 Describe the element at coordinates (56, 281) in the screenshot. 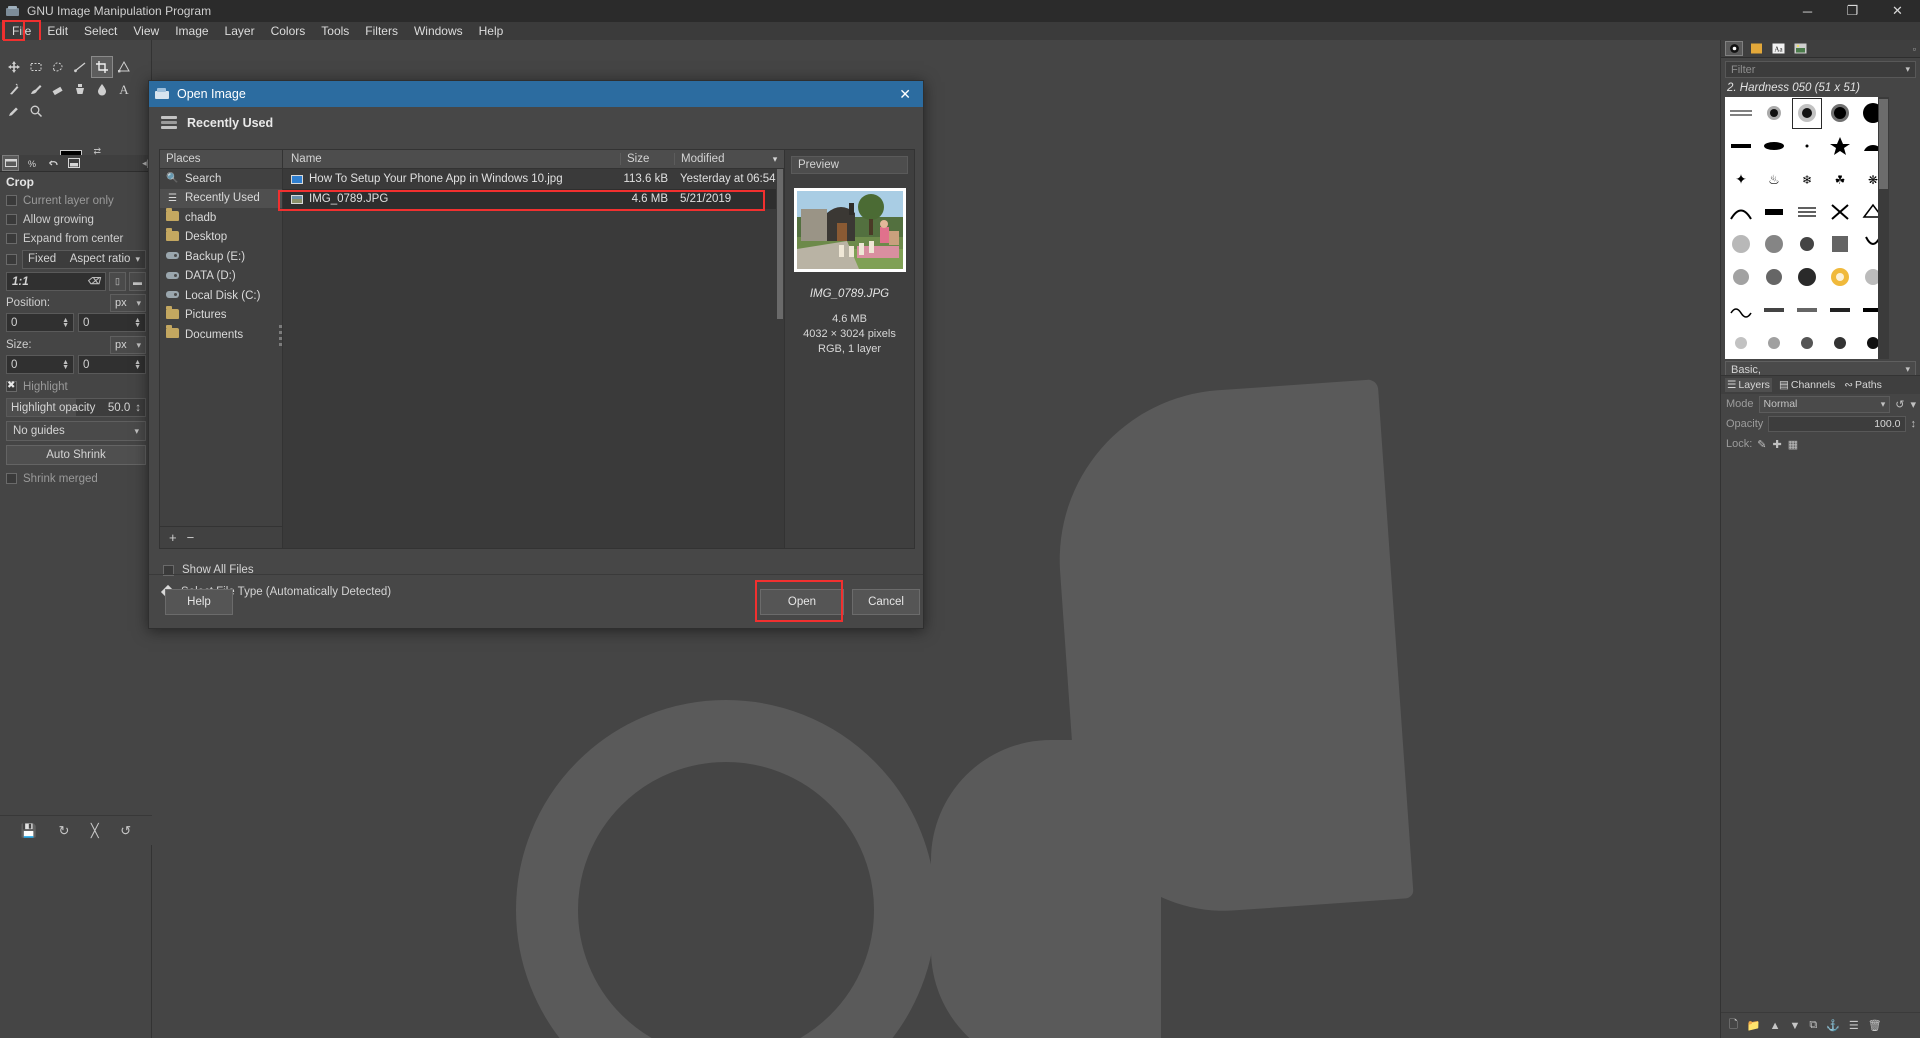

I see `aspect-ratio-input: 1:1 ⌫` at that location.